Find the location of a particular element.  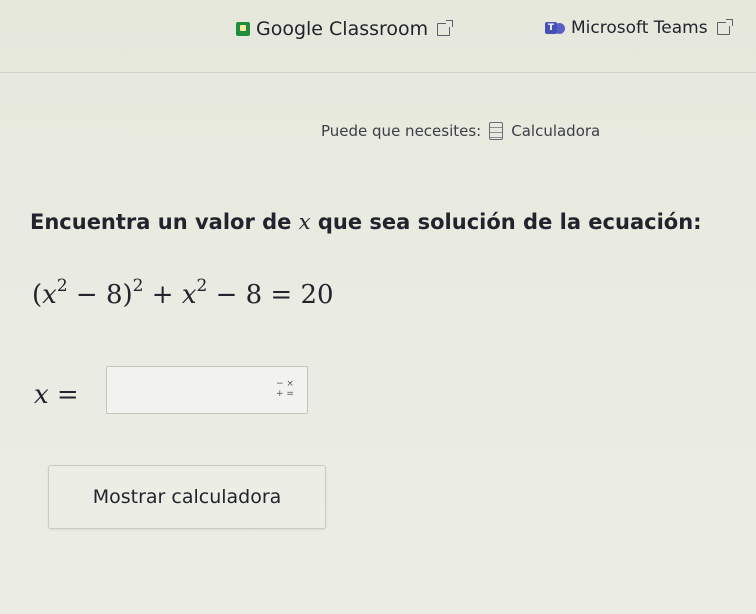

math-operators-icon: − × + = is located at coordinates (285, 390).